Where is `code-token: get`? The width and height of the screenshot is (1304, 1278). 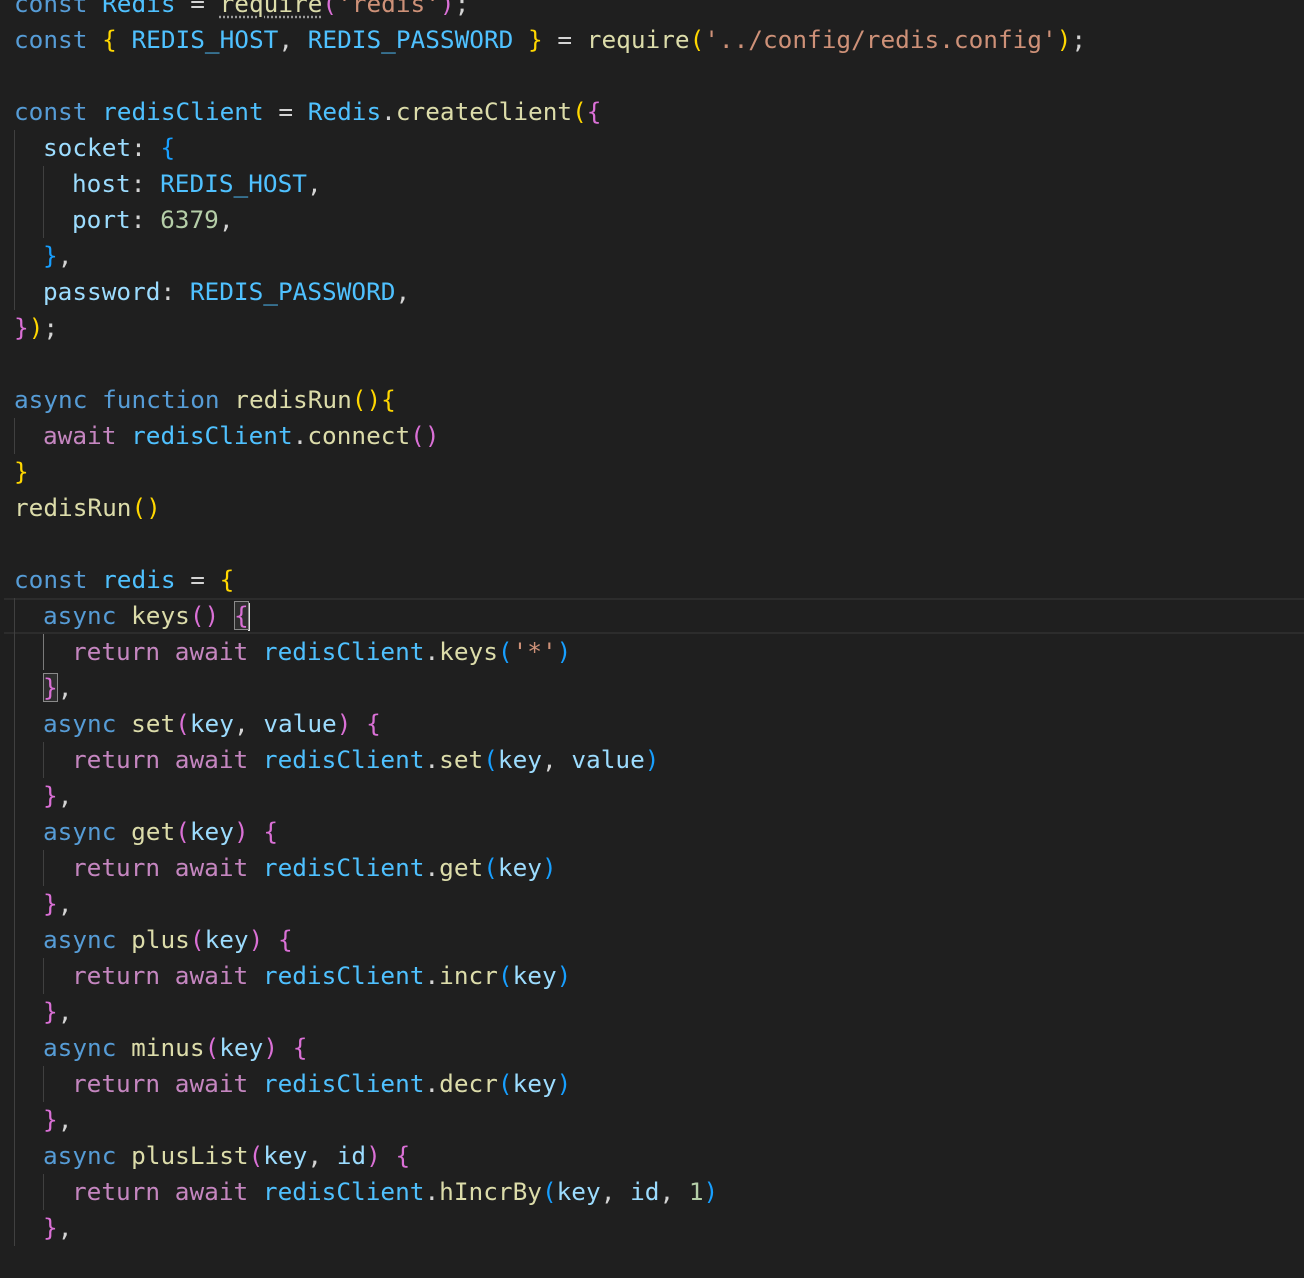 code-token: get is located at coordinates (461, 867).